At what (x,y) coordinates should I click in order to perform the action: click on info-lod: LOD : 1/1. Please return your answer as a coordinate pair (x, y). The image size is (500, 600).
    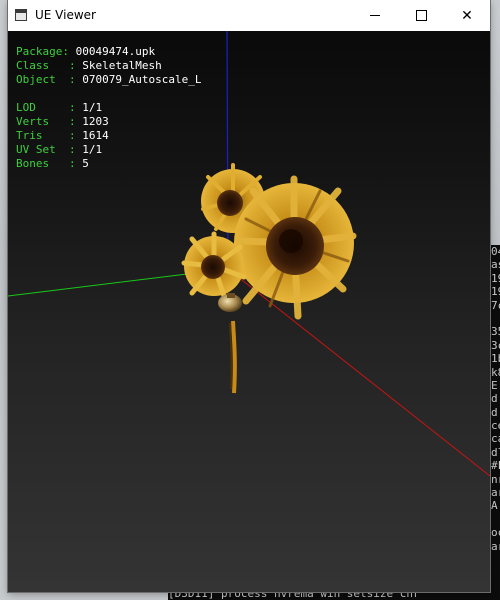
    Looking at the image, I should click on (59, 107).